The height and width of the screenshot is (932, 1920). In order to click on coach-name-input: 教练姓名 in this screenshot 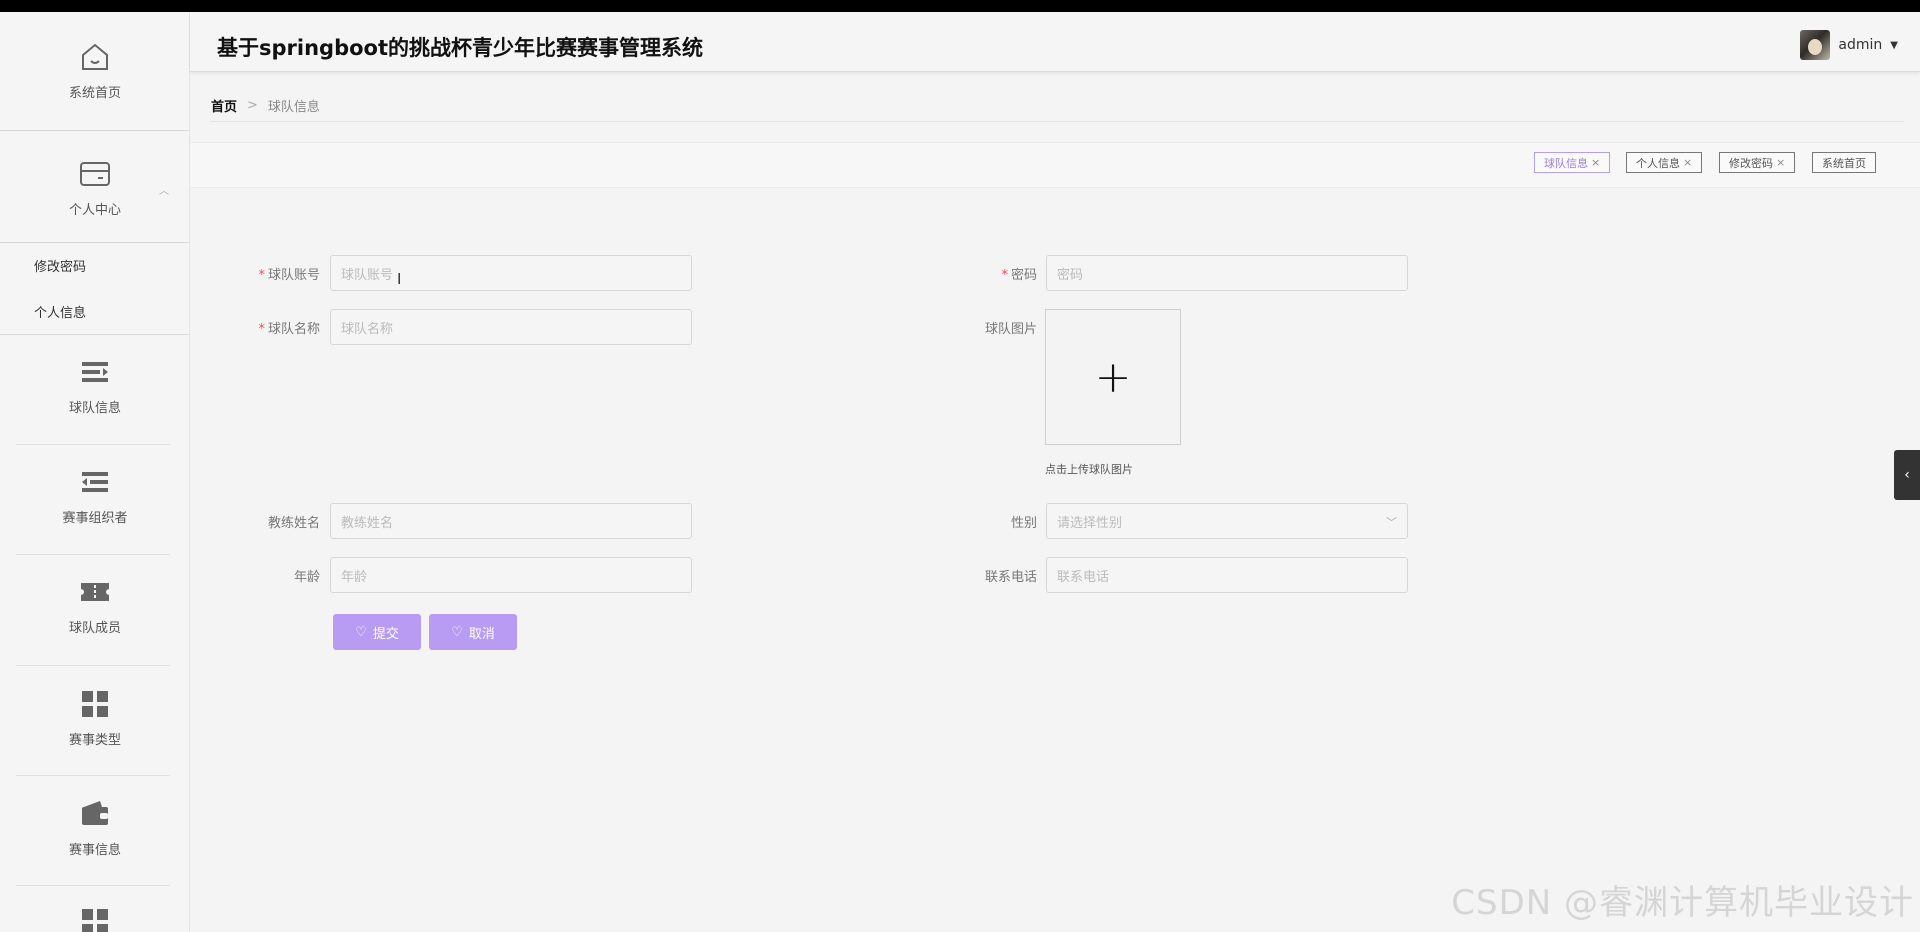, I will do `click(511, 521)`.